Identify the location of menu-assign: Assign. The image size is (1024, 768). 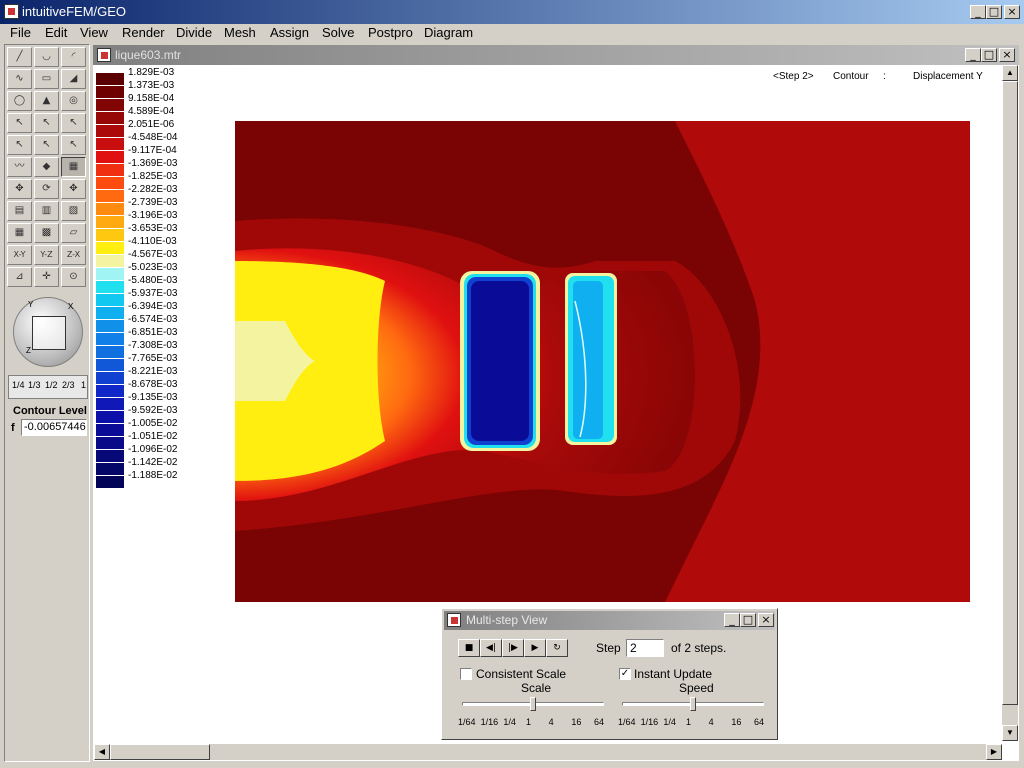
(289, 33).